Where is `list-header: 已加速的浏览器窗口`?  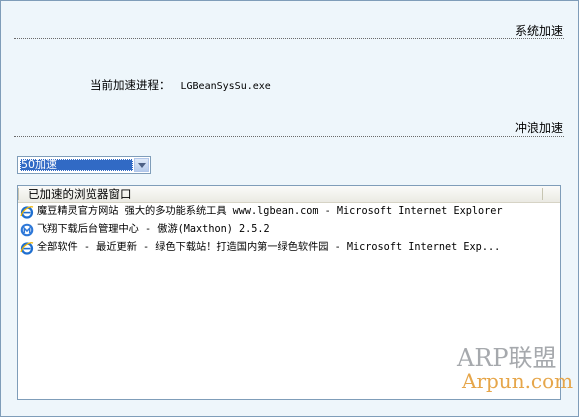
list-header: 已加速的浏览器窗口 is located at coordinates (289, 194).